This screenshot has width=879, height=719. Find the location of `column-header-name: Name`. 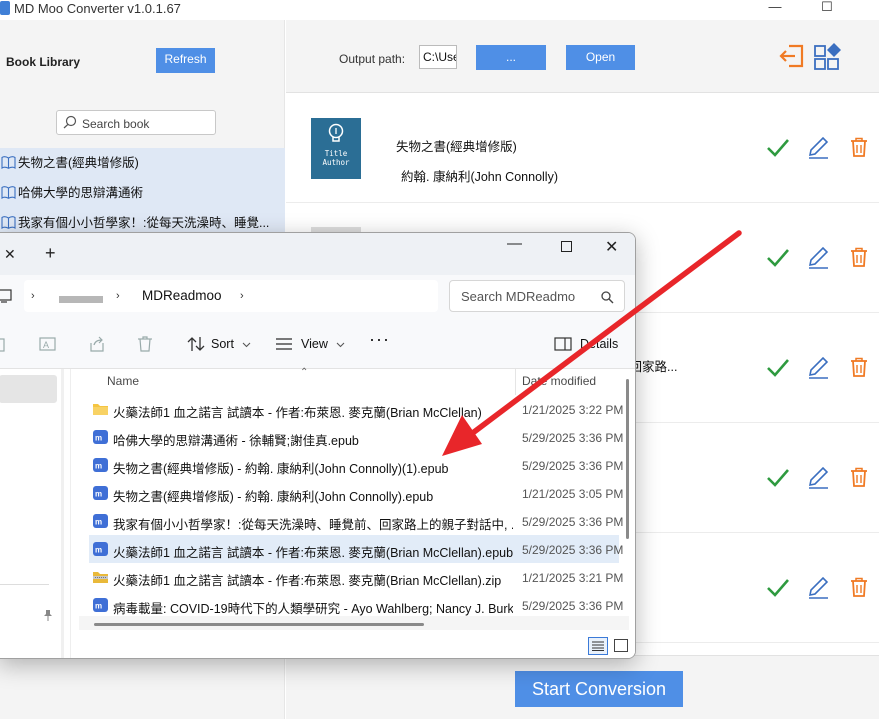

column-header-name: Name is located at coordinates (123, 381).